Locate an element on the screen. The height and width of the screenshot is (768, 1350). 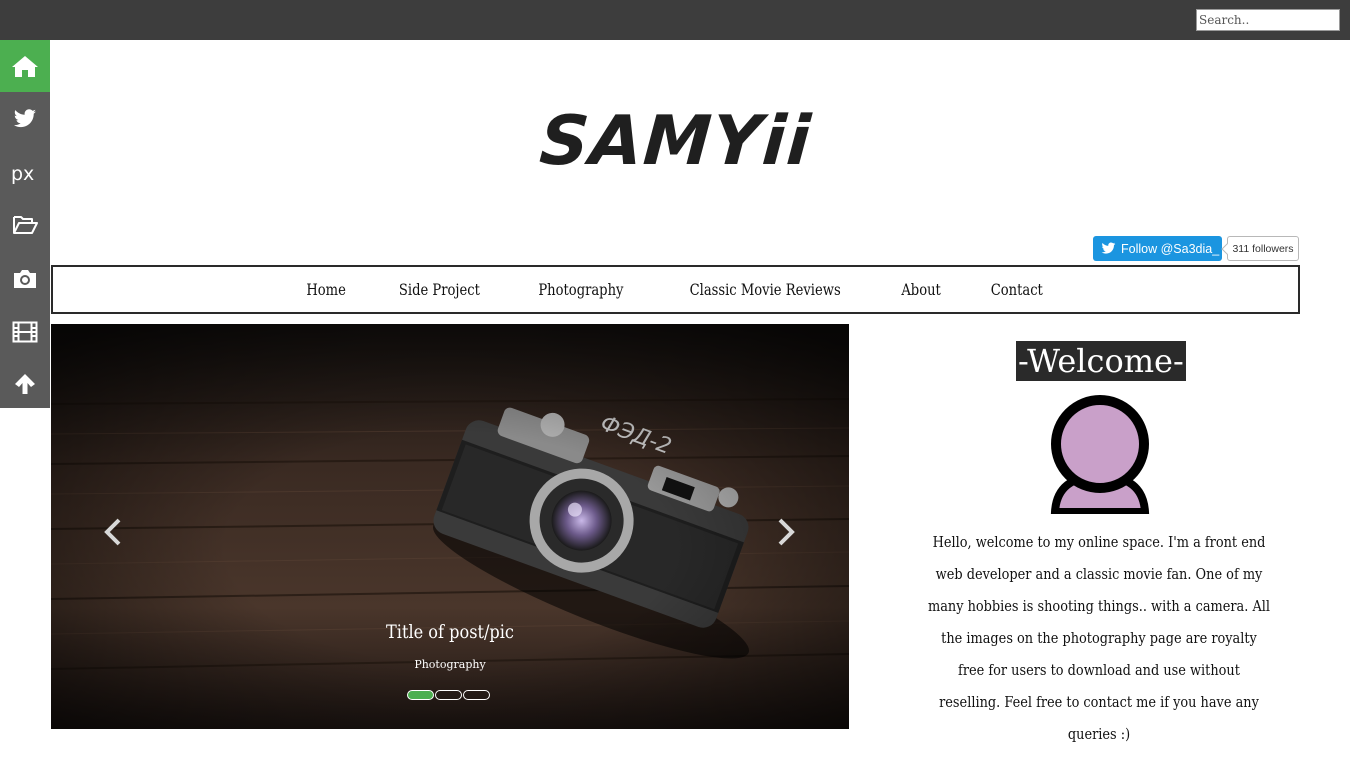
arrow-up-icon is located at coordinates (25, 384).